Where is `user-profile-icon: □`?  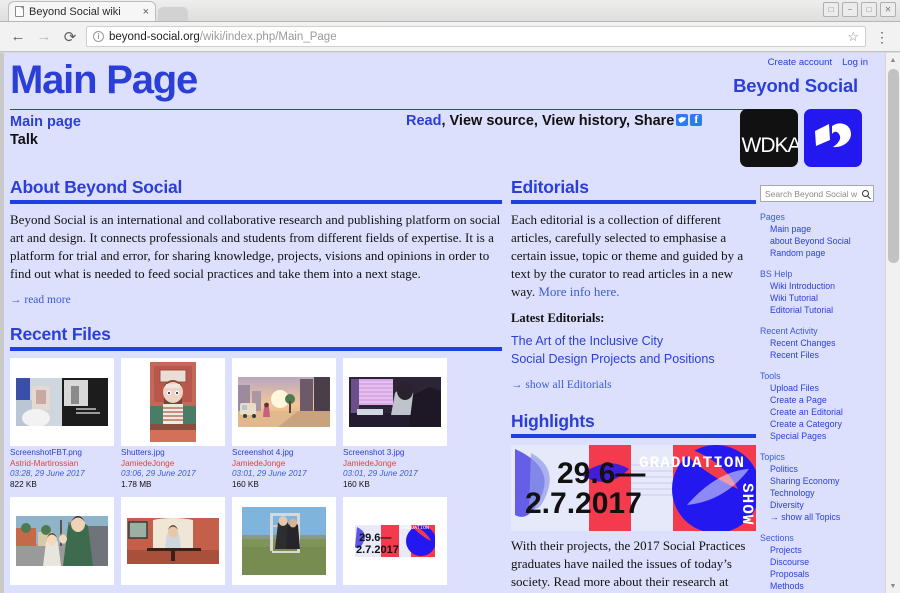
user-profile-icon: □ is located at coordinates (831, 9).